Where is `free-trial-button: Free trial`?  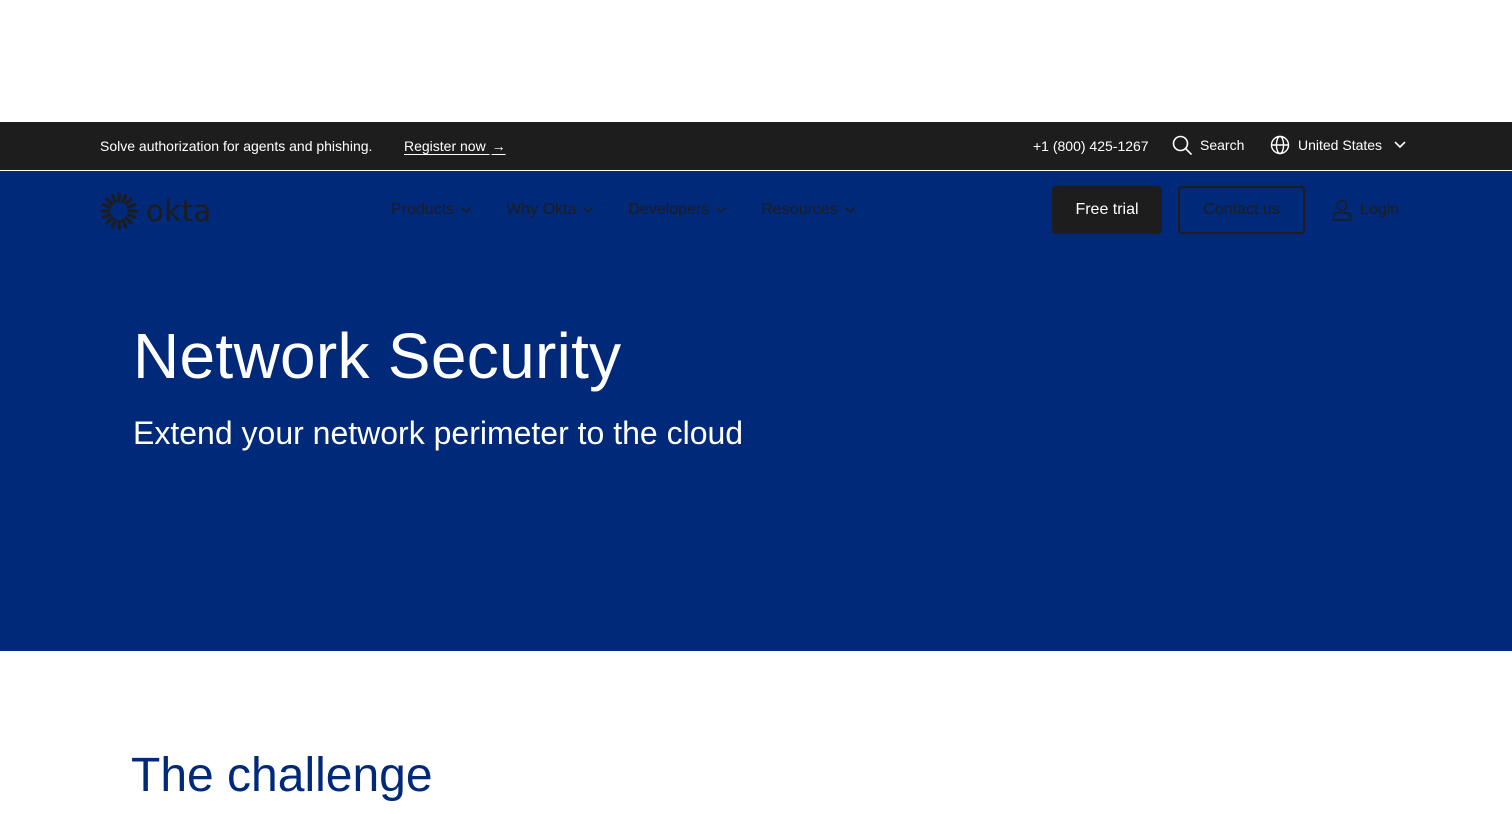
free-trial-button: Free trial is located at coordinates (1107, 210).